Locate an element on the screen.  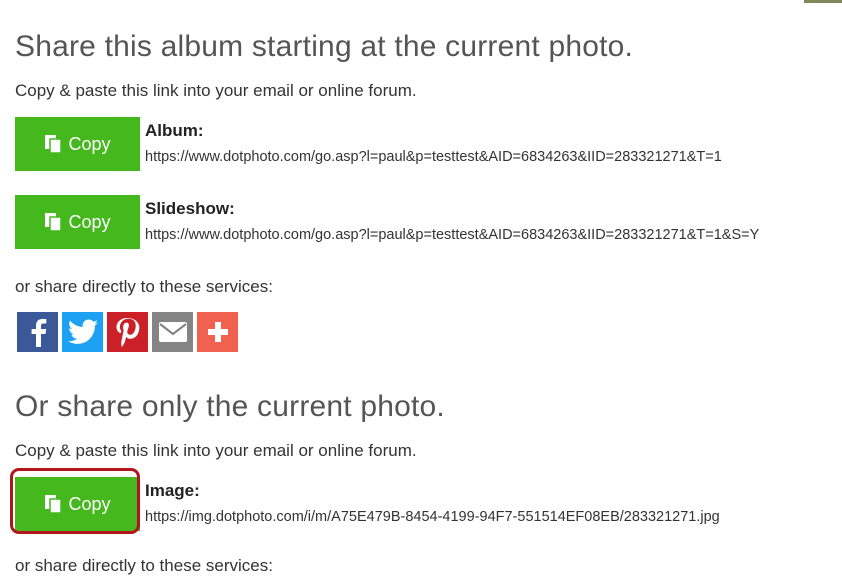
pinterest-icon is located at coordinates (127, 332).